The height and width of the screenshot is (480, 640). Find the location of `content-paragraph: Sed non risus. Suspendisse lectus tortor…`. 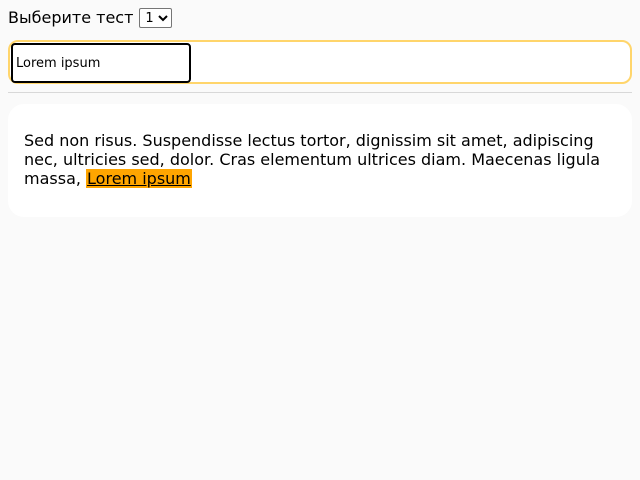

content-paragraph: Sed non risus. Suspendisse lectus tortor… is located at coordinates (320, 159).